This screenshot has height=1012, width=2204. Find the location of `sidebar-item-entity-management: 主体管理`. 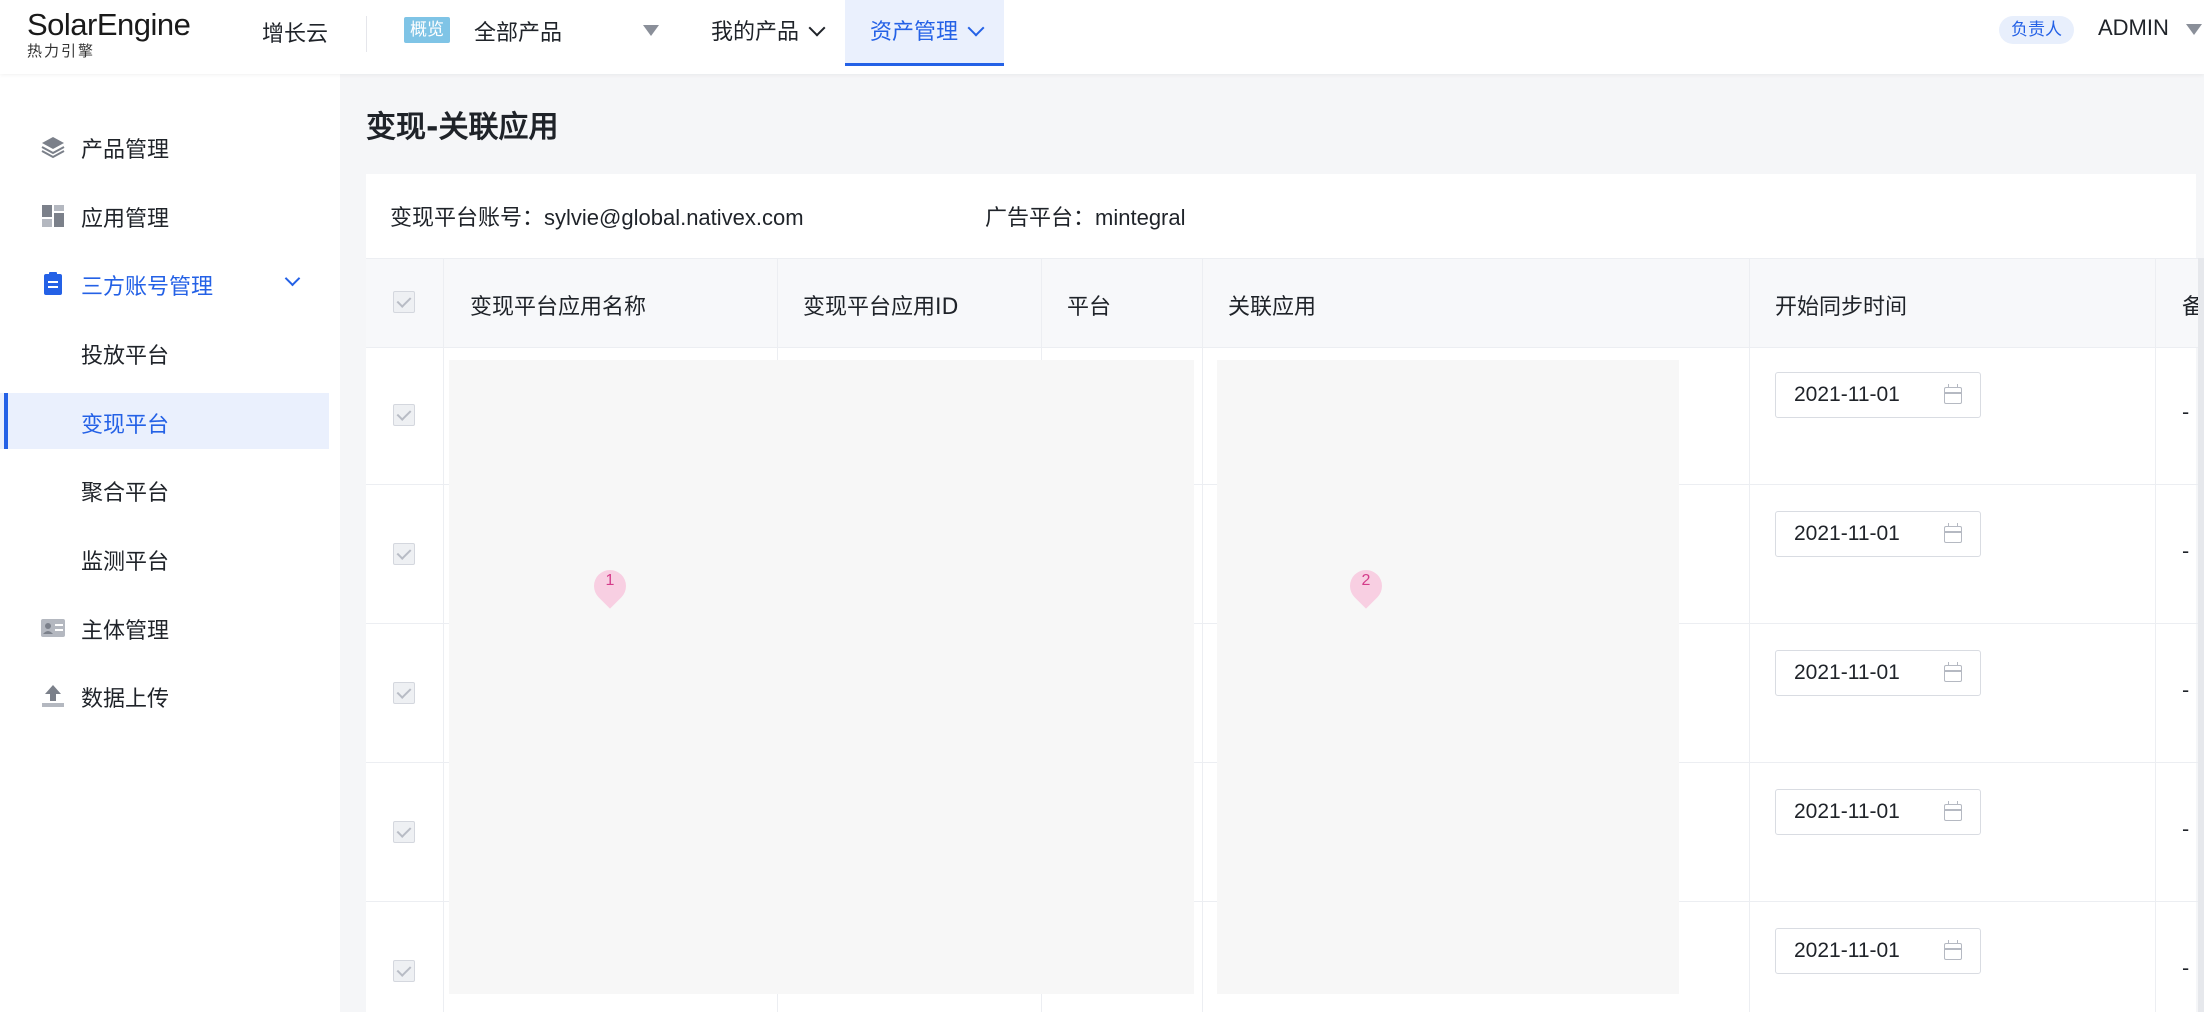

sidebar-item-entity-management: 主体管理 is located at coordinates (165, 627).